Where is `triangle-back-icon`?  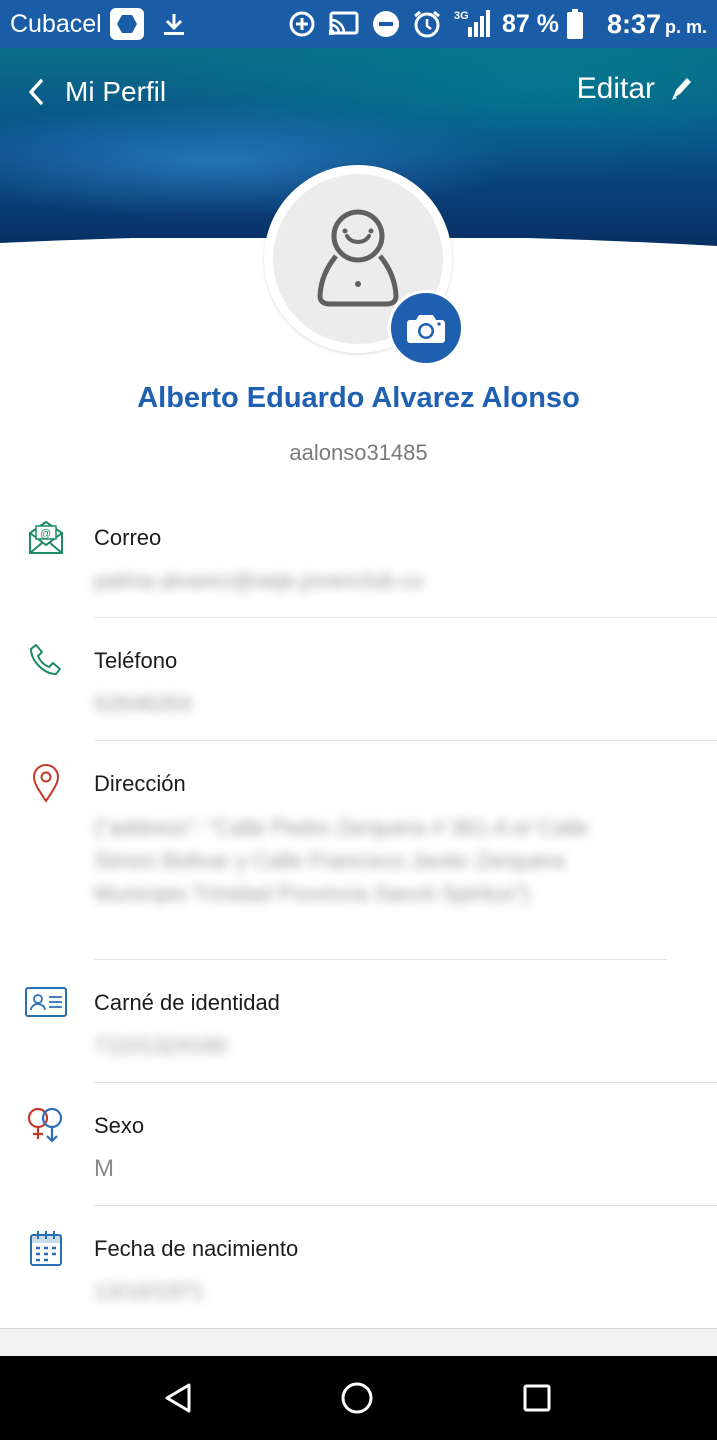 triangle-back-icon is located at coordinates (178, 1398).